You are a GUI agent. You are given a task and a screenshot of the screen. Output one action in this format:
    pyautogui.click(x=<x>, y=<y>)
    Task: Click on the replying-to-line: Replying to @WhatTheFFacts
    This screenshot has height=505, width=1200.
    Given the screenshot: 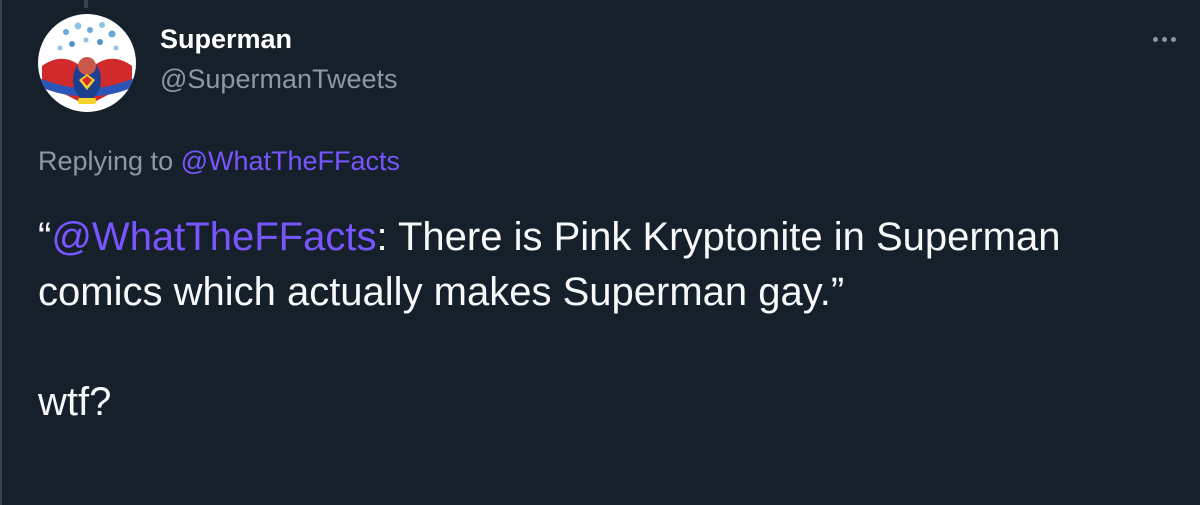 What is the action you would take?
    pyautogui.click(x=219, y=161)
    